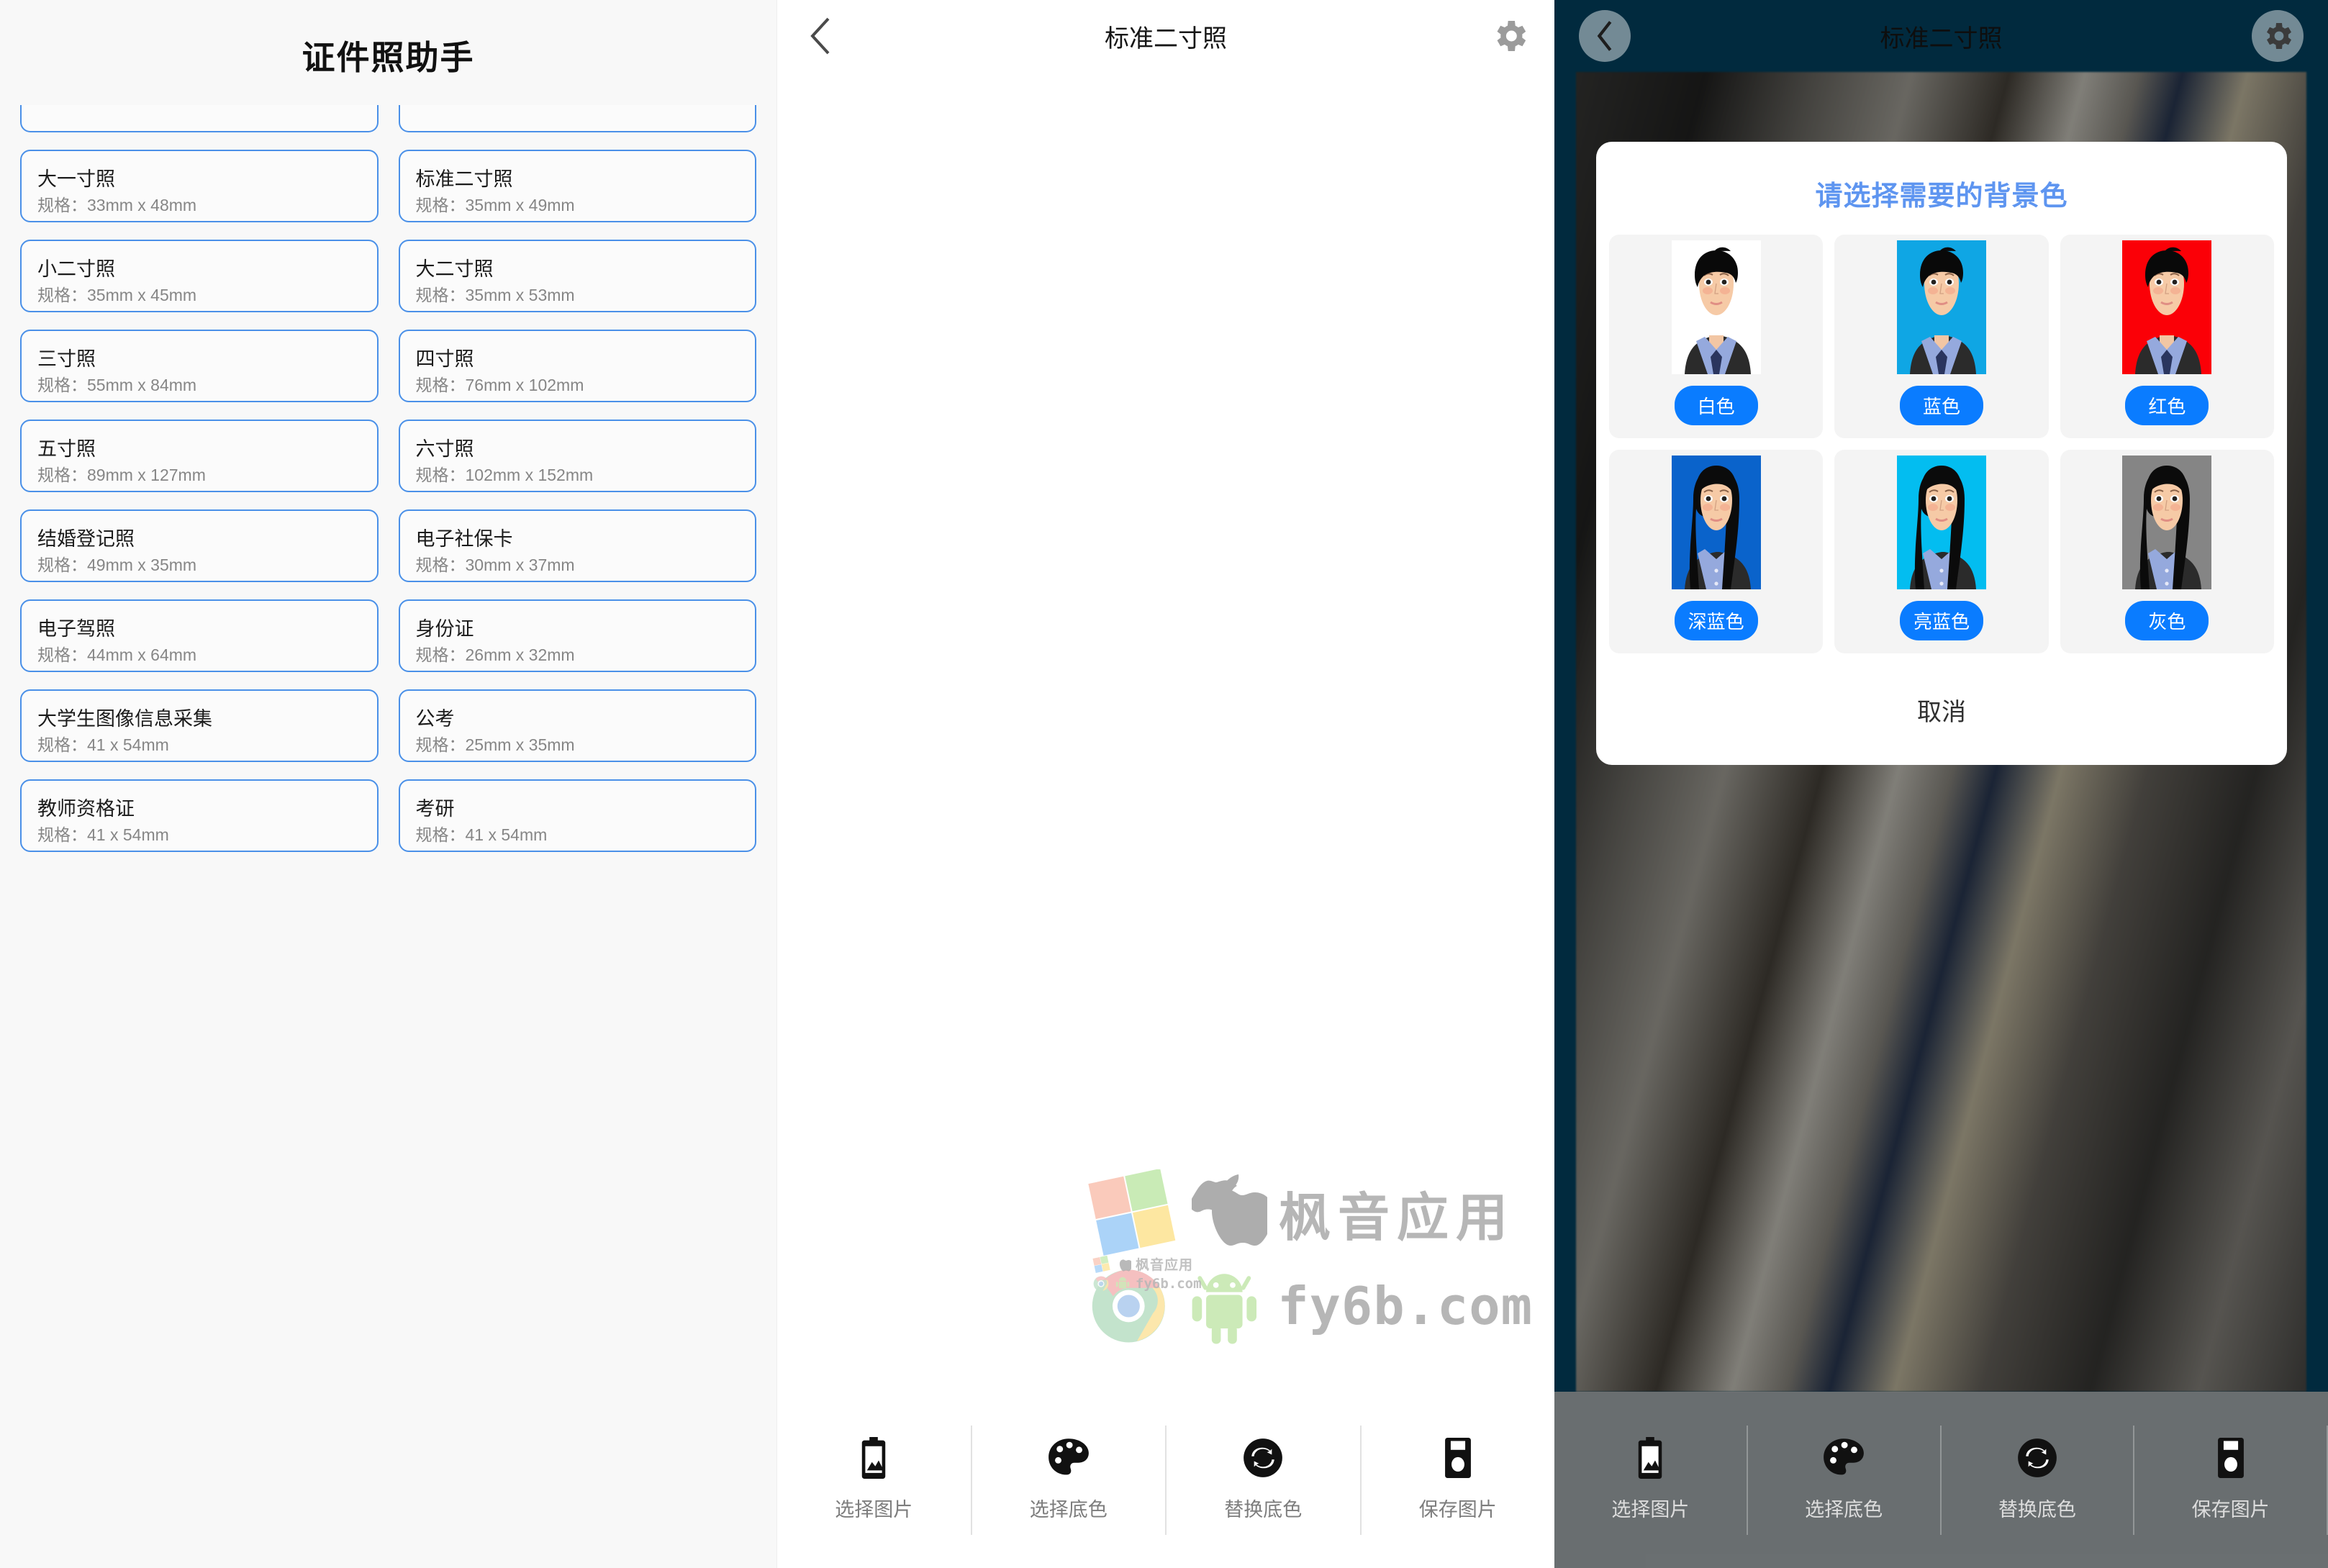  I want to click on spec-card: 大学生图像信息采集 规格：41 x 54mm, so click(199, 726).